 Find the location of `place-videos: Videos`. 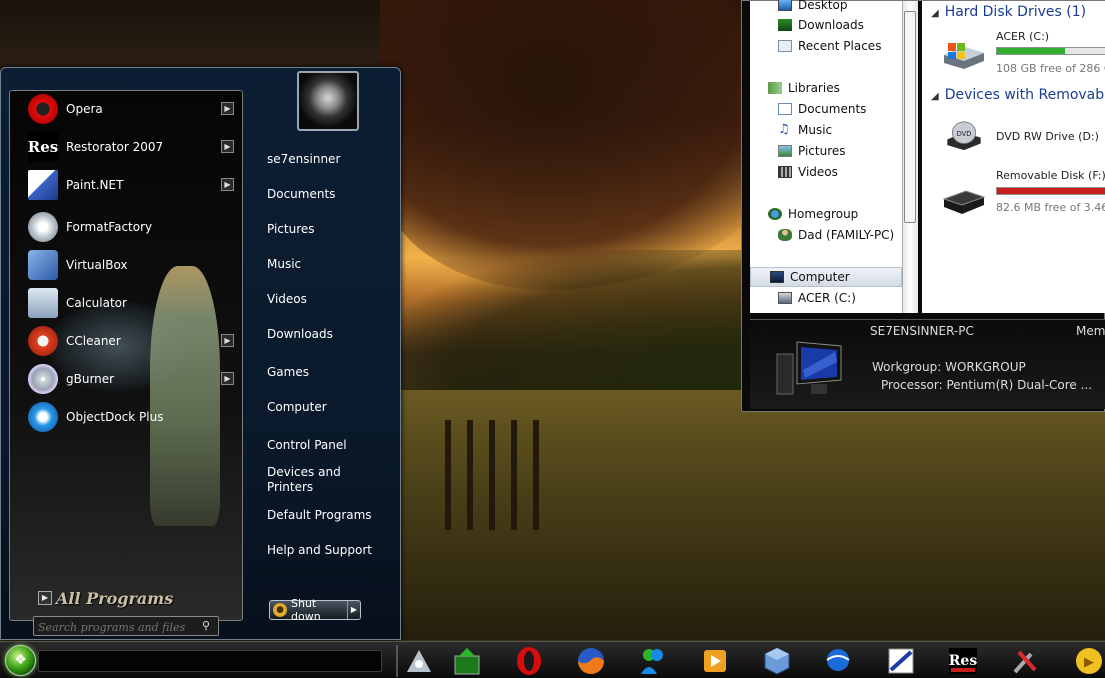

place-videos: Videos is located at coordinates (287, 299).